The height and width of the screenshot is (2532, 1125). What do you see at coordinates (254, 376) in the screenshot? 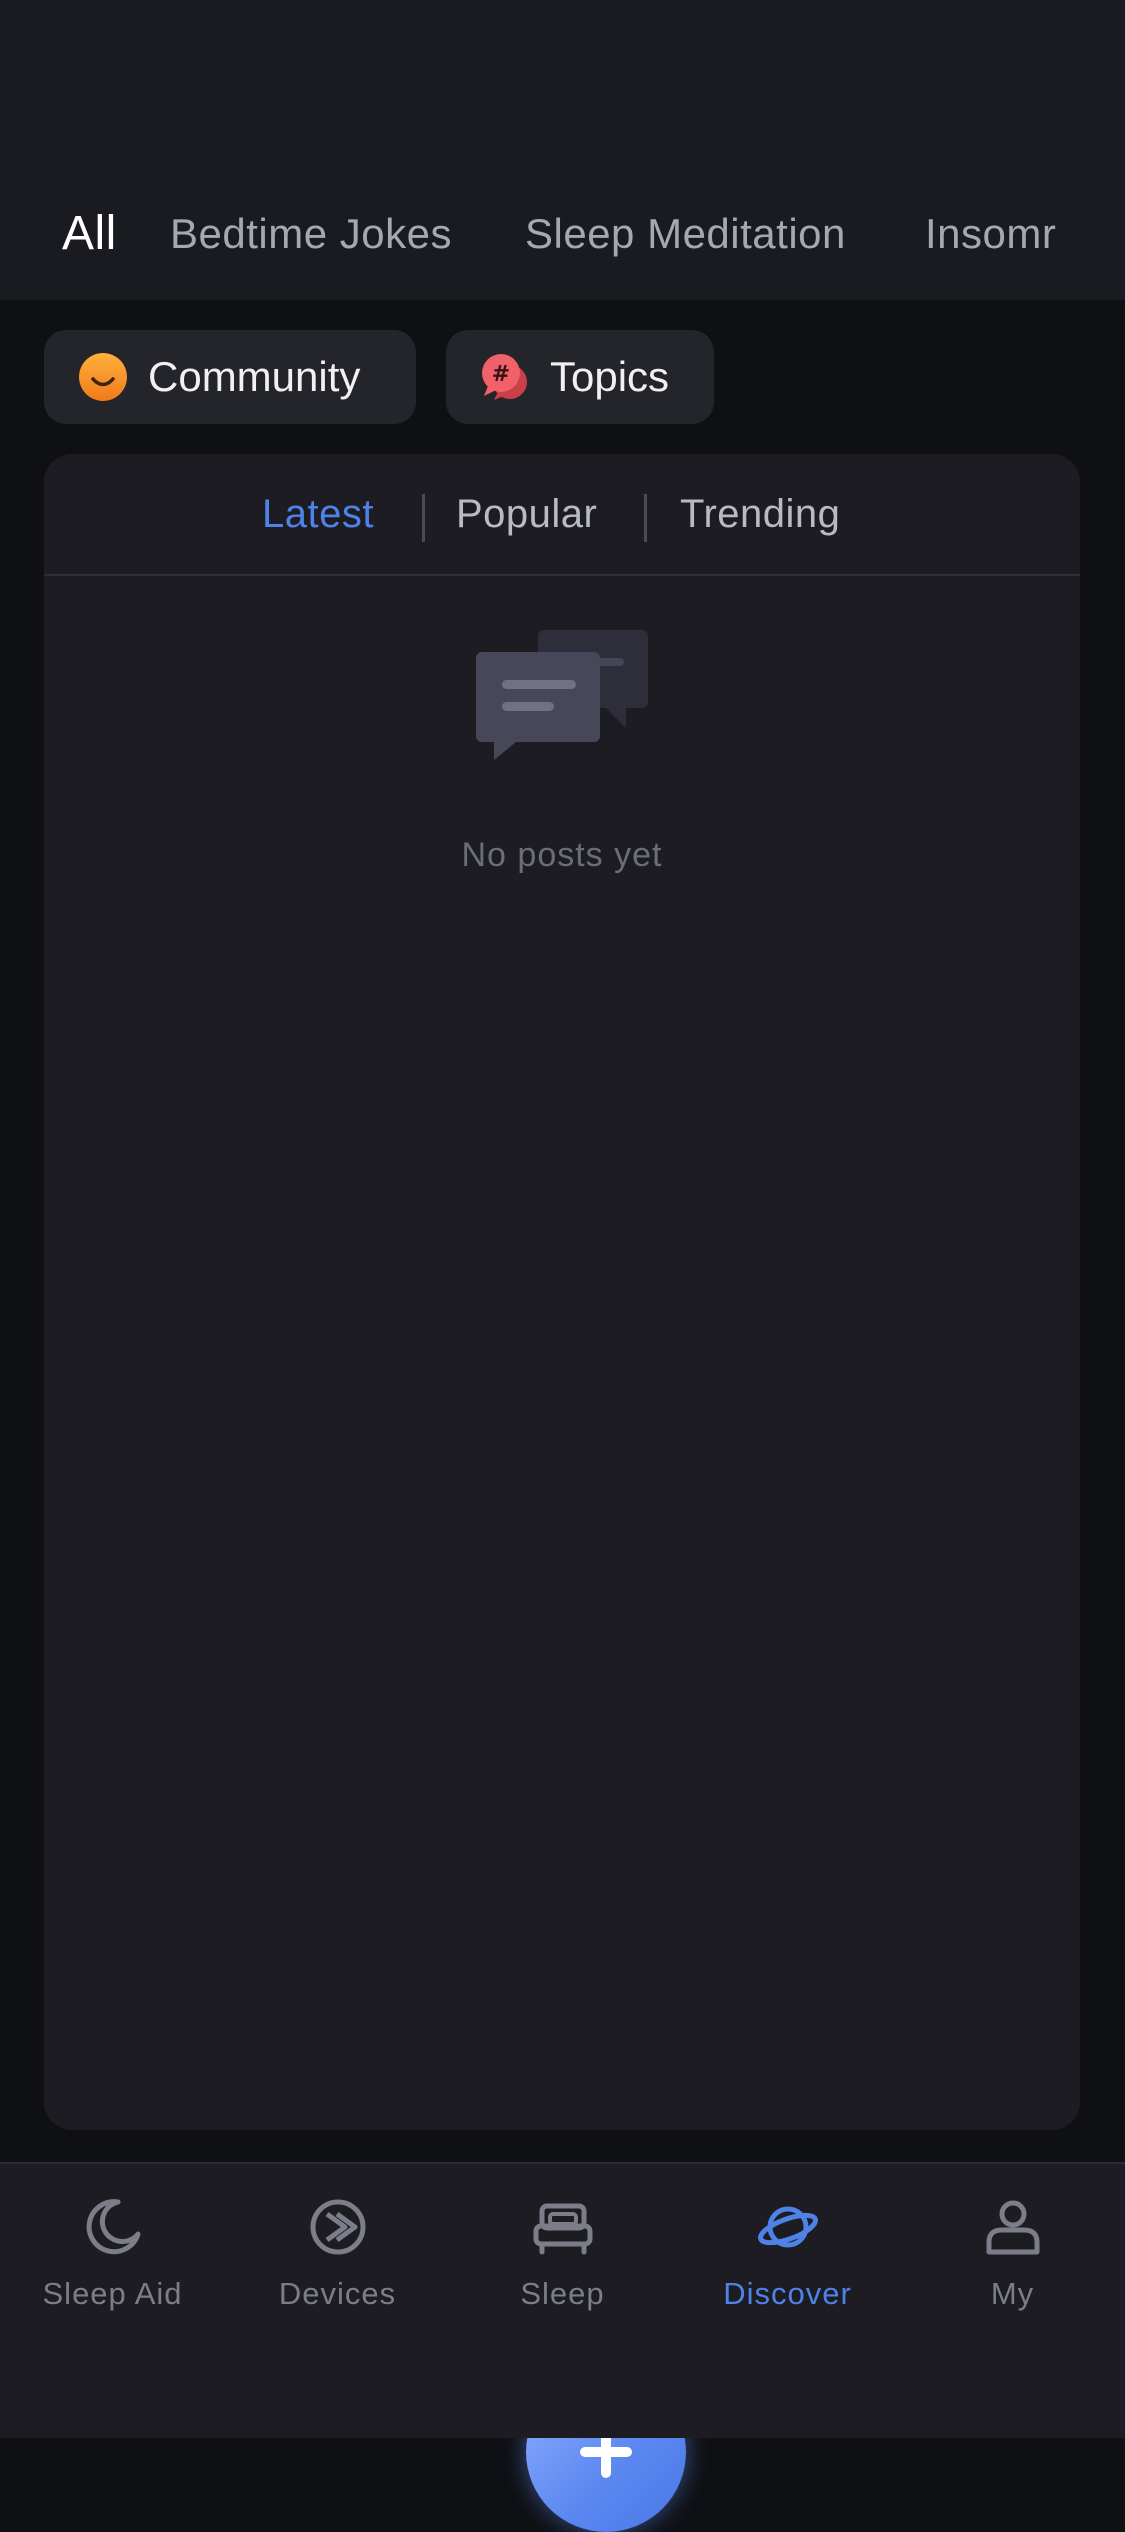
I see `community-chip-label: Community` at bounding box center [254, 376].